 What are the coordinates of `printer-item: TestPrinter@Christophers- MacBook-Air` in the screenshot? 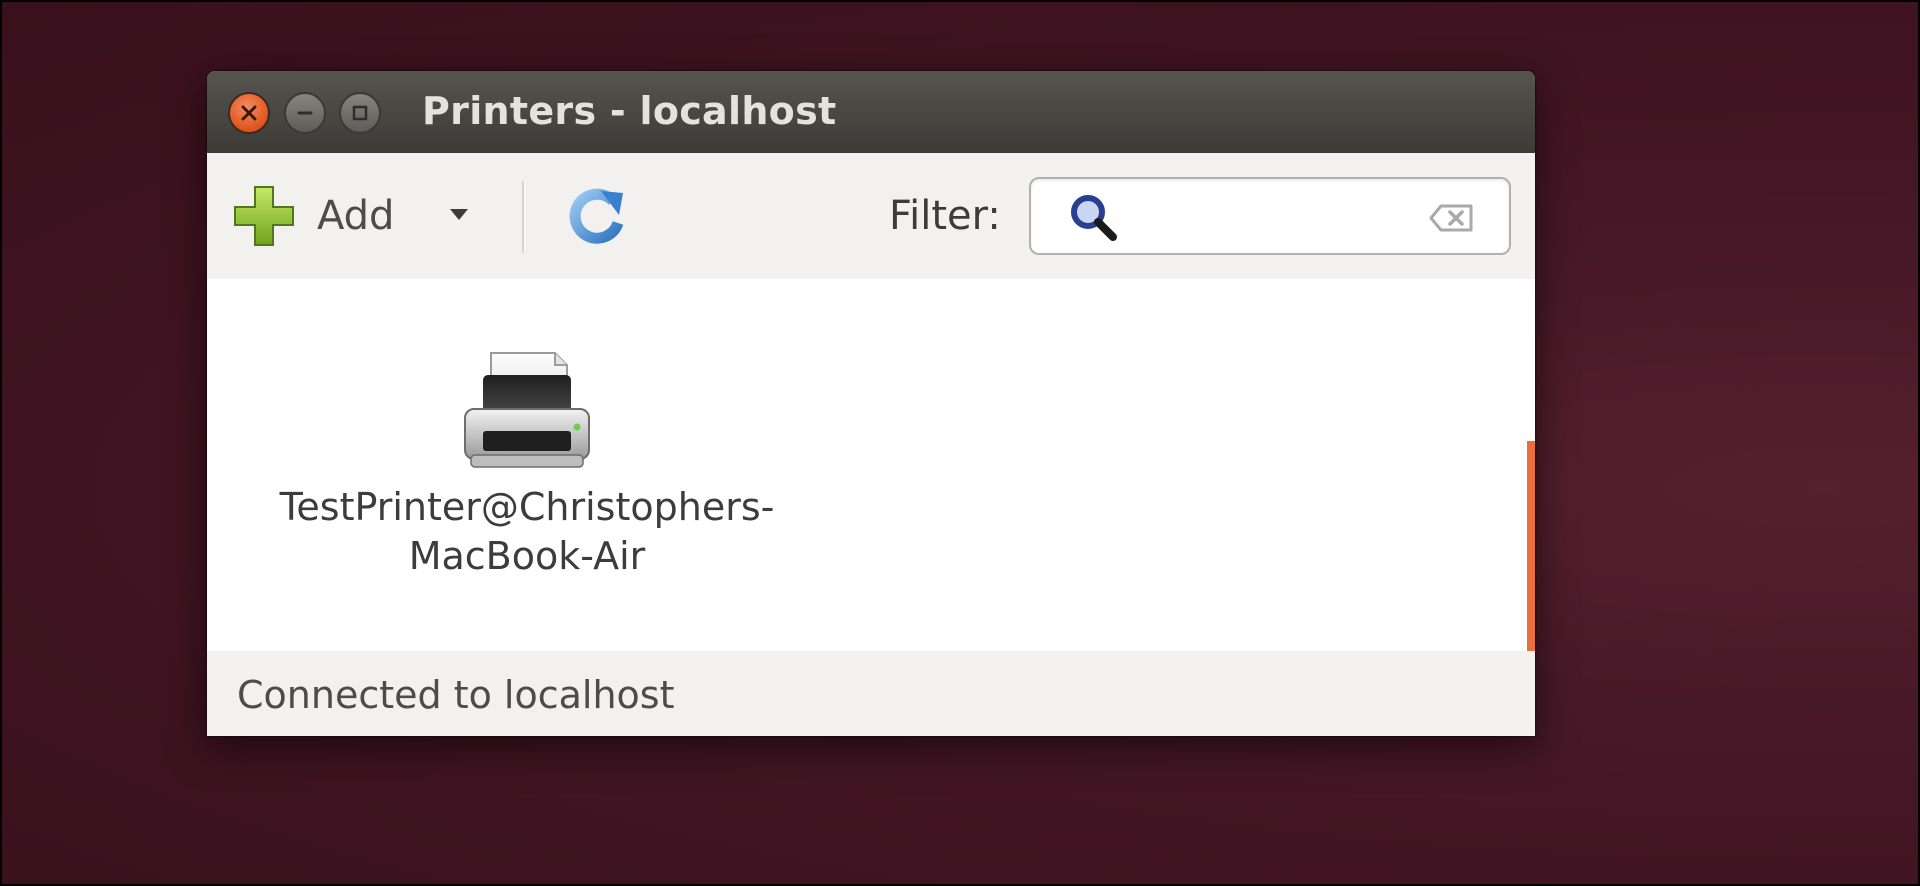 It's located at (527, 466).